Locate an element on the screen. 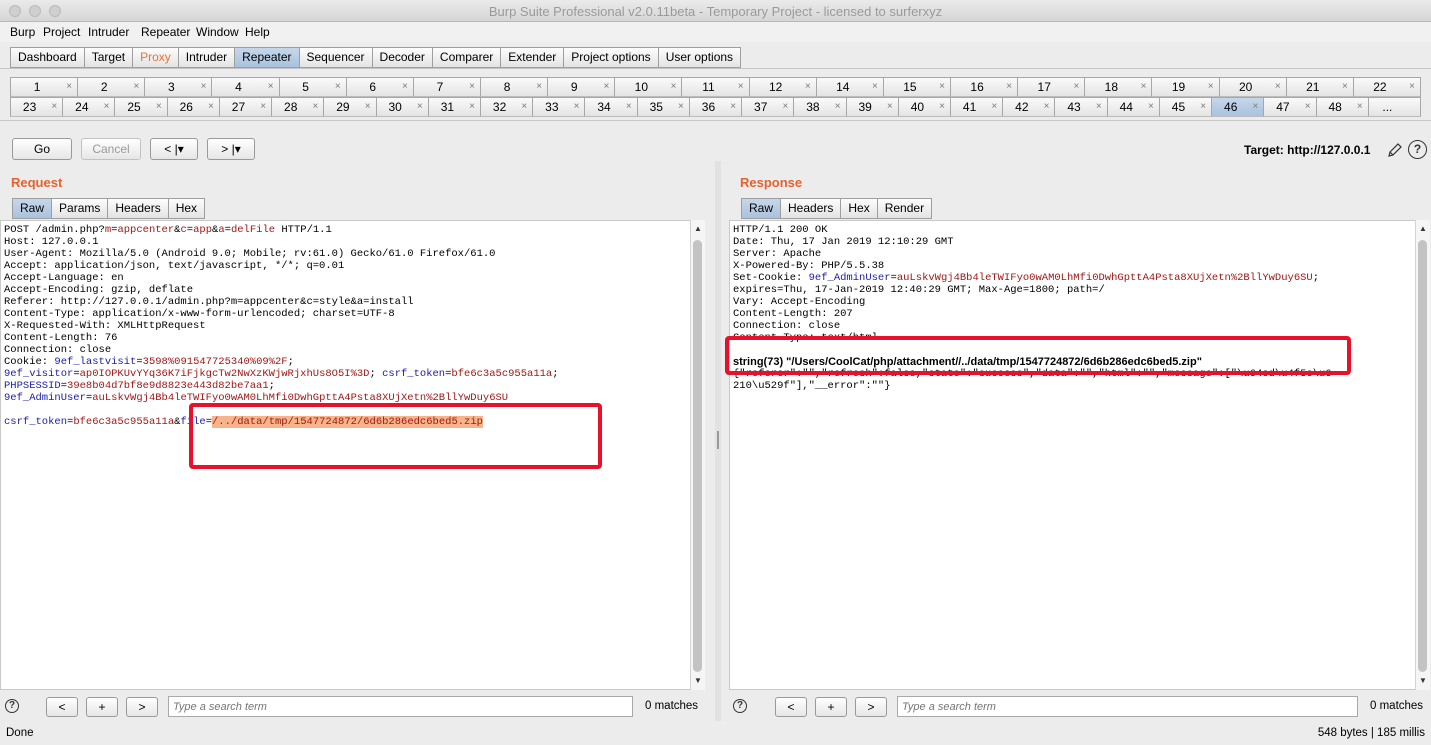 Image resolution: width=1431 pixels, height=745 pixels. response-scrollbar: ▲ ▼ is located at coordinates (1422, 455).